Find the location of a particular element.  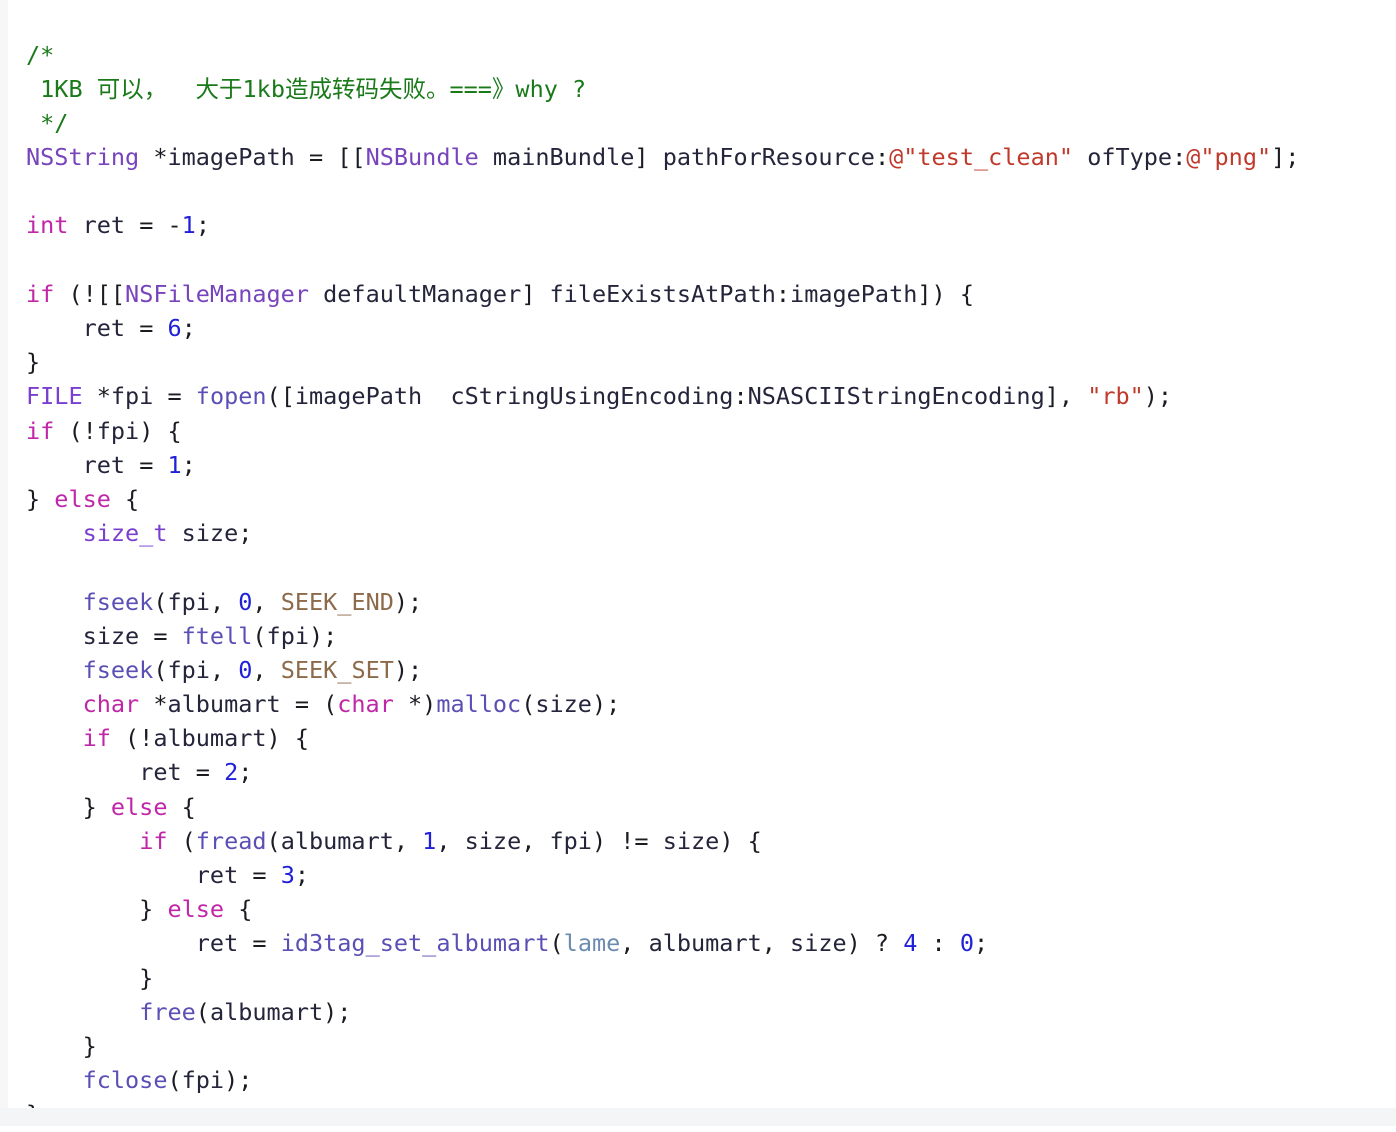

selector-cstringusingencoding-token: cStringUsingEncoding is located at coordinates (592, 396).